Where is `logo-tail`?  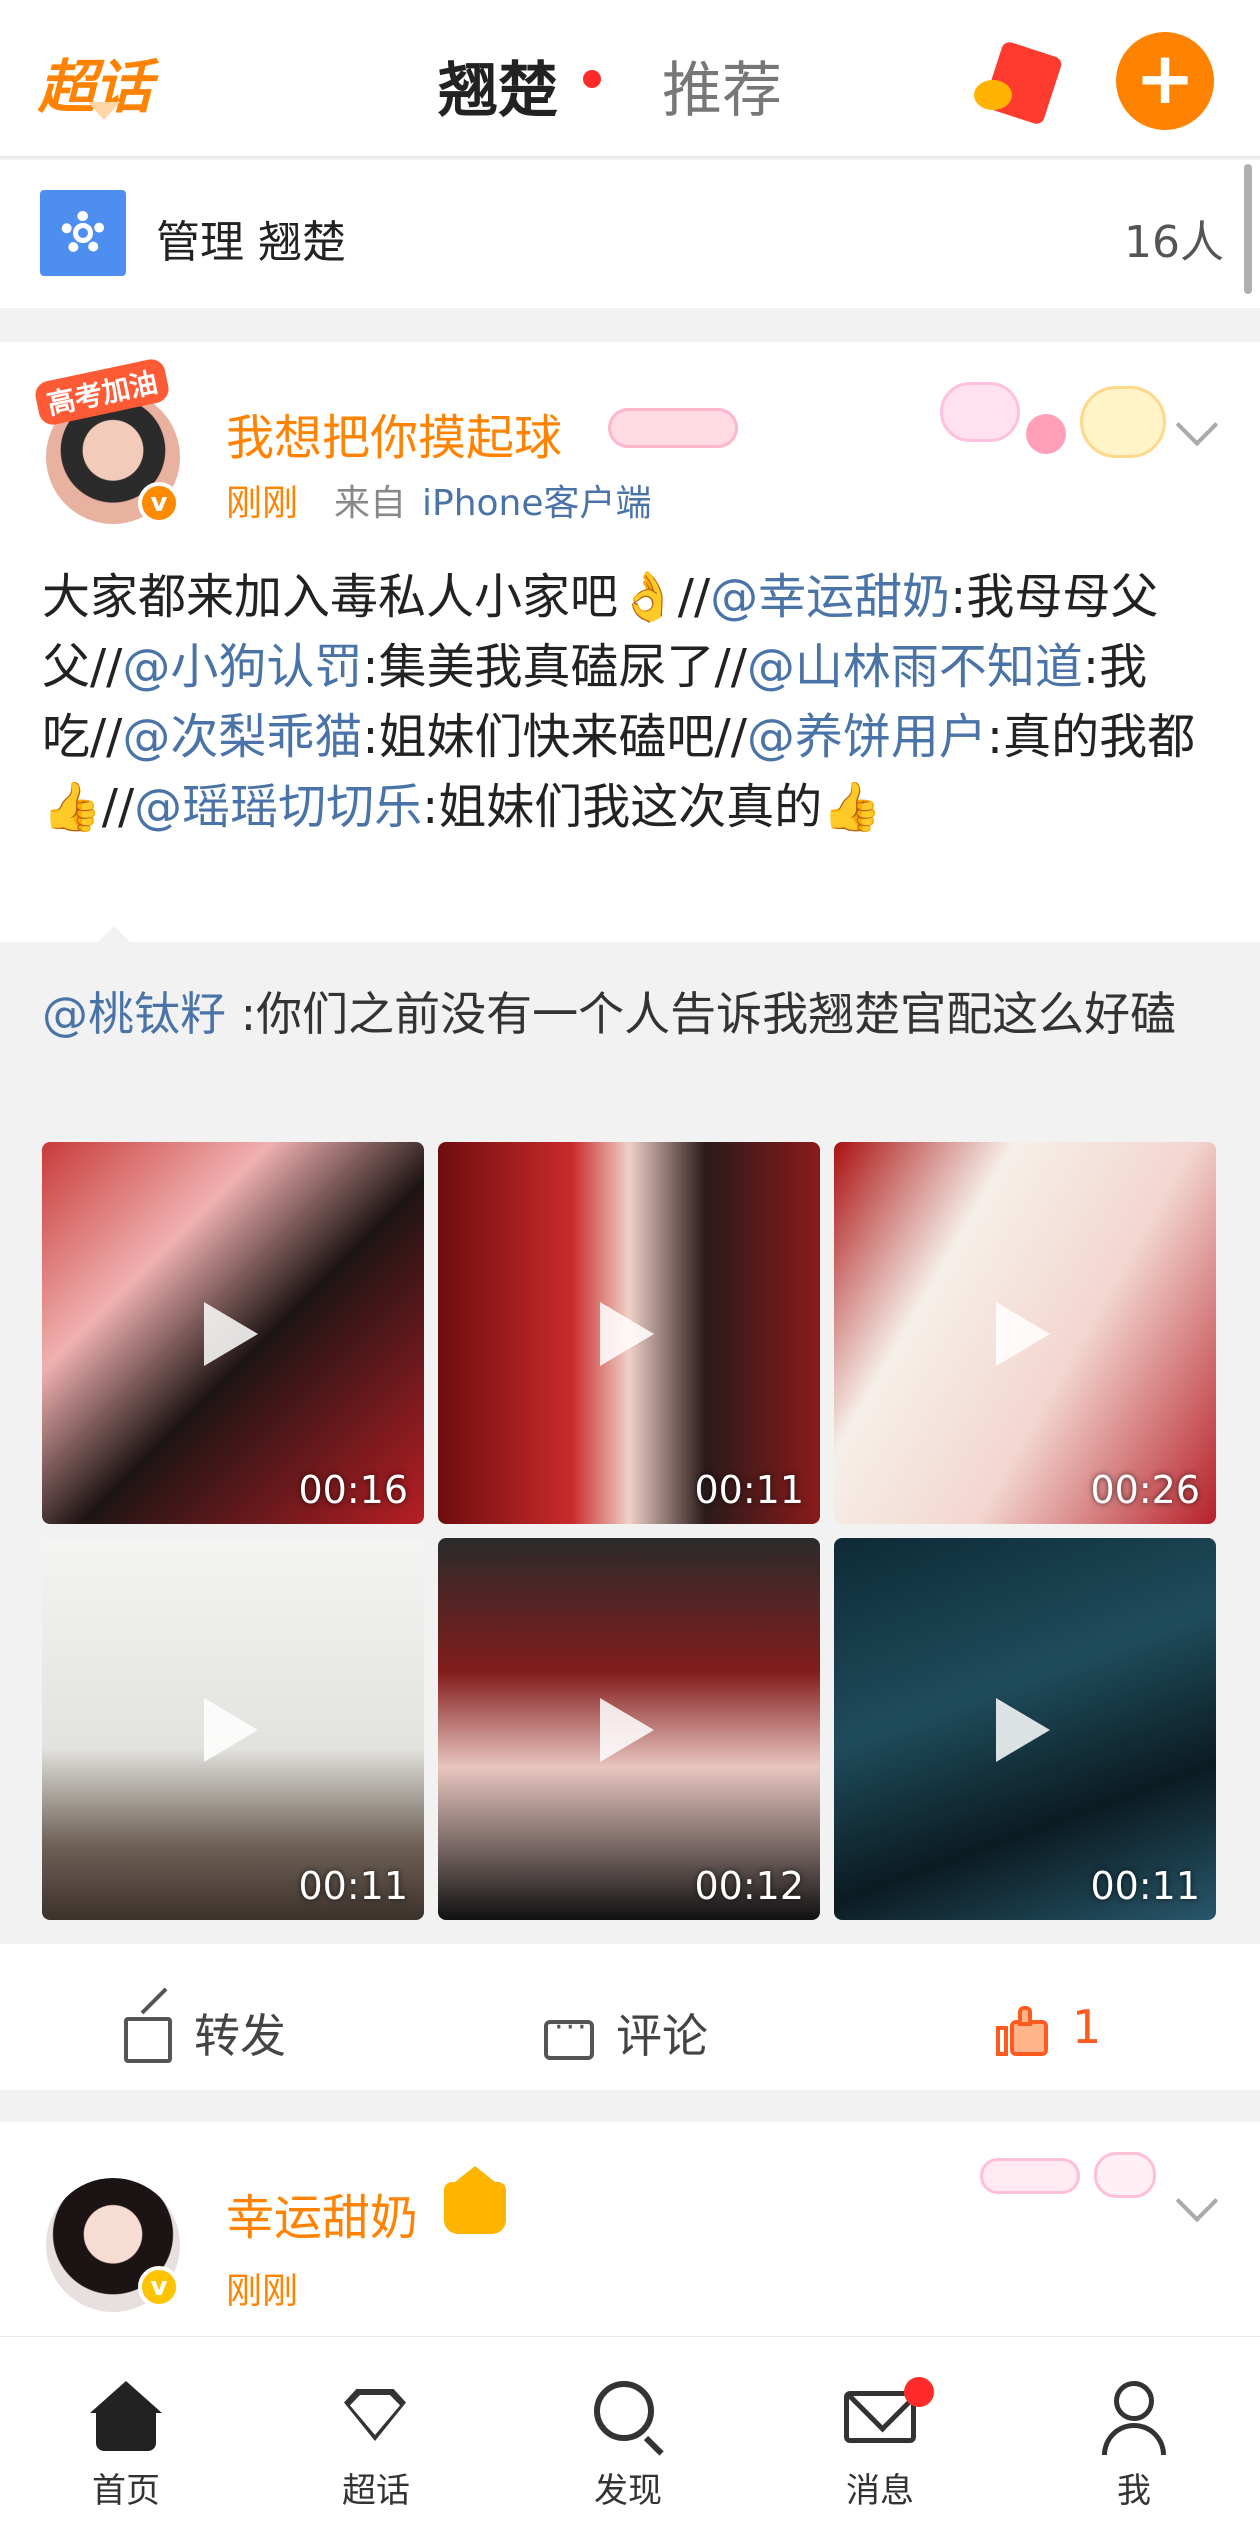 logo-tail is located at coordinates (104, 111).